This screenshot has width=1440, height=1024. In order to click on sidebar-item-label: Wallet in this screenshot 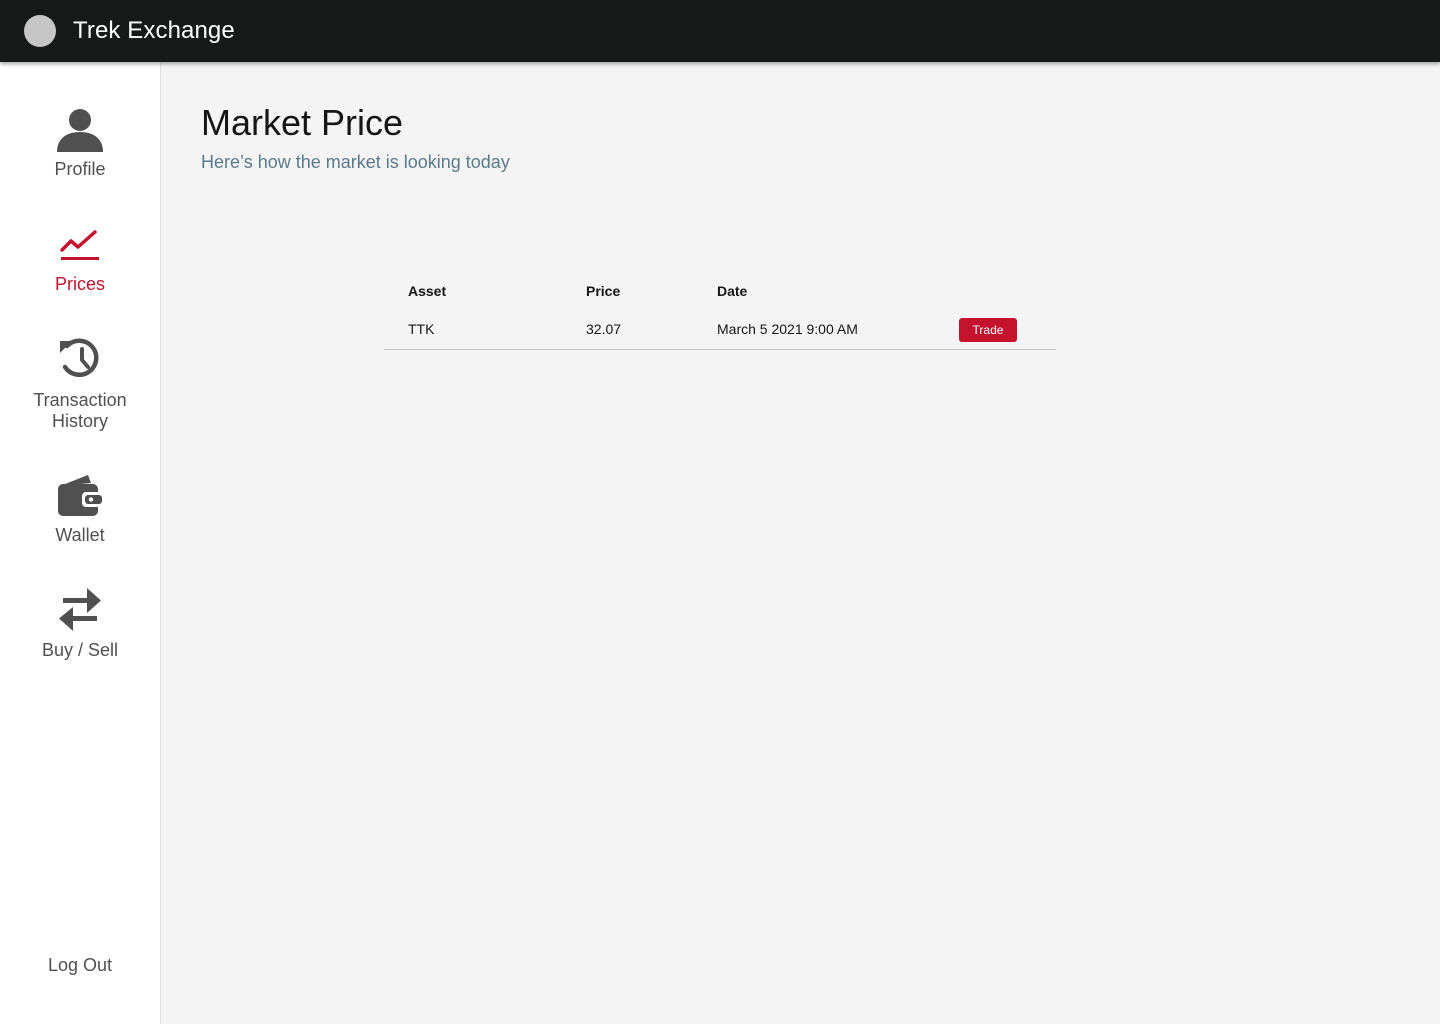, I will do `click(80, 535)`.